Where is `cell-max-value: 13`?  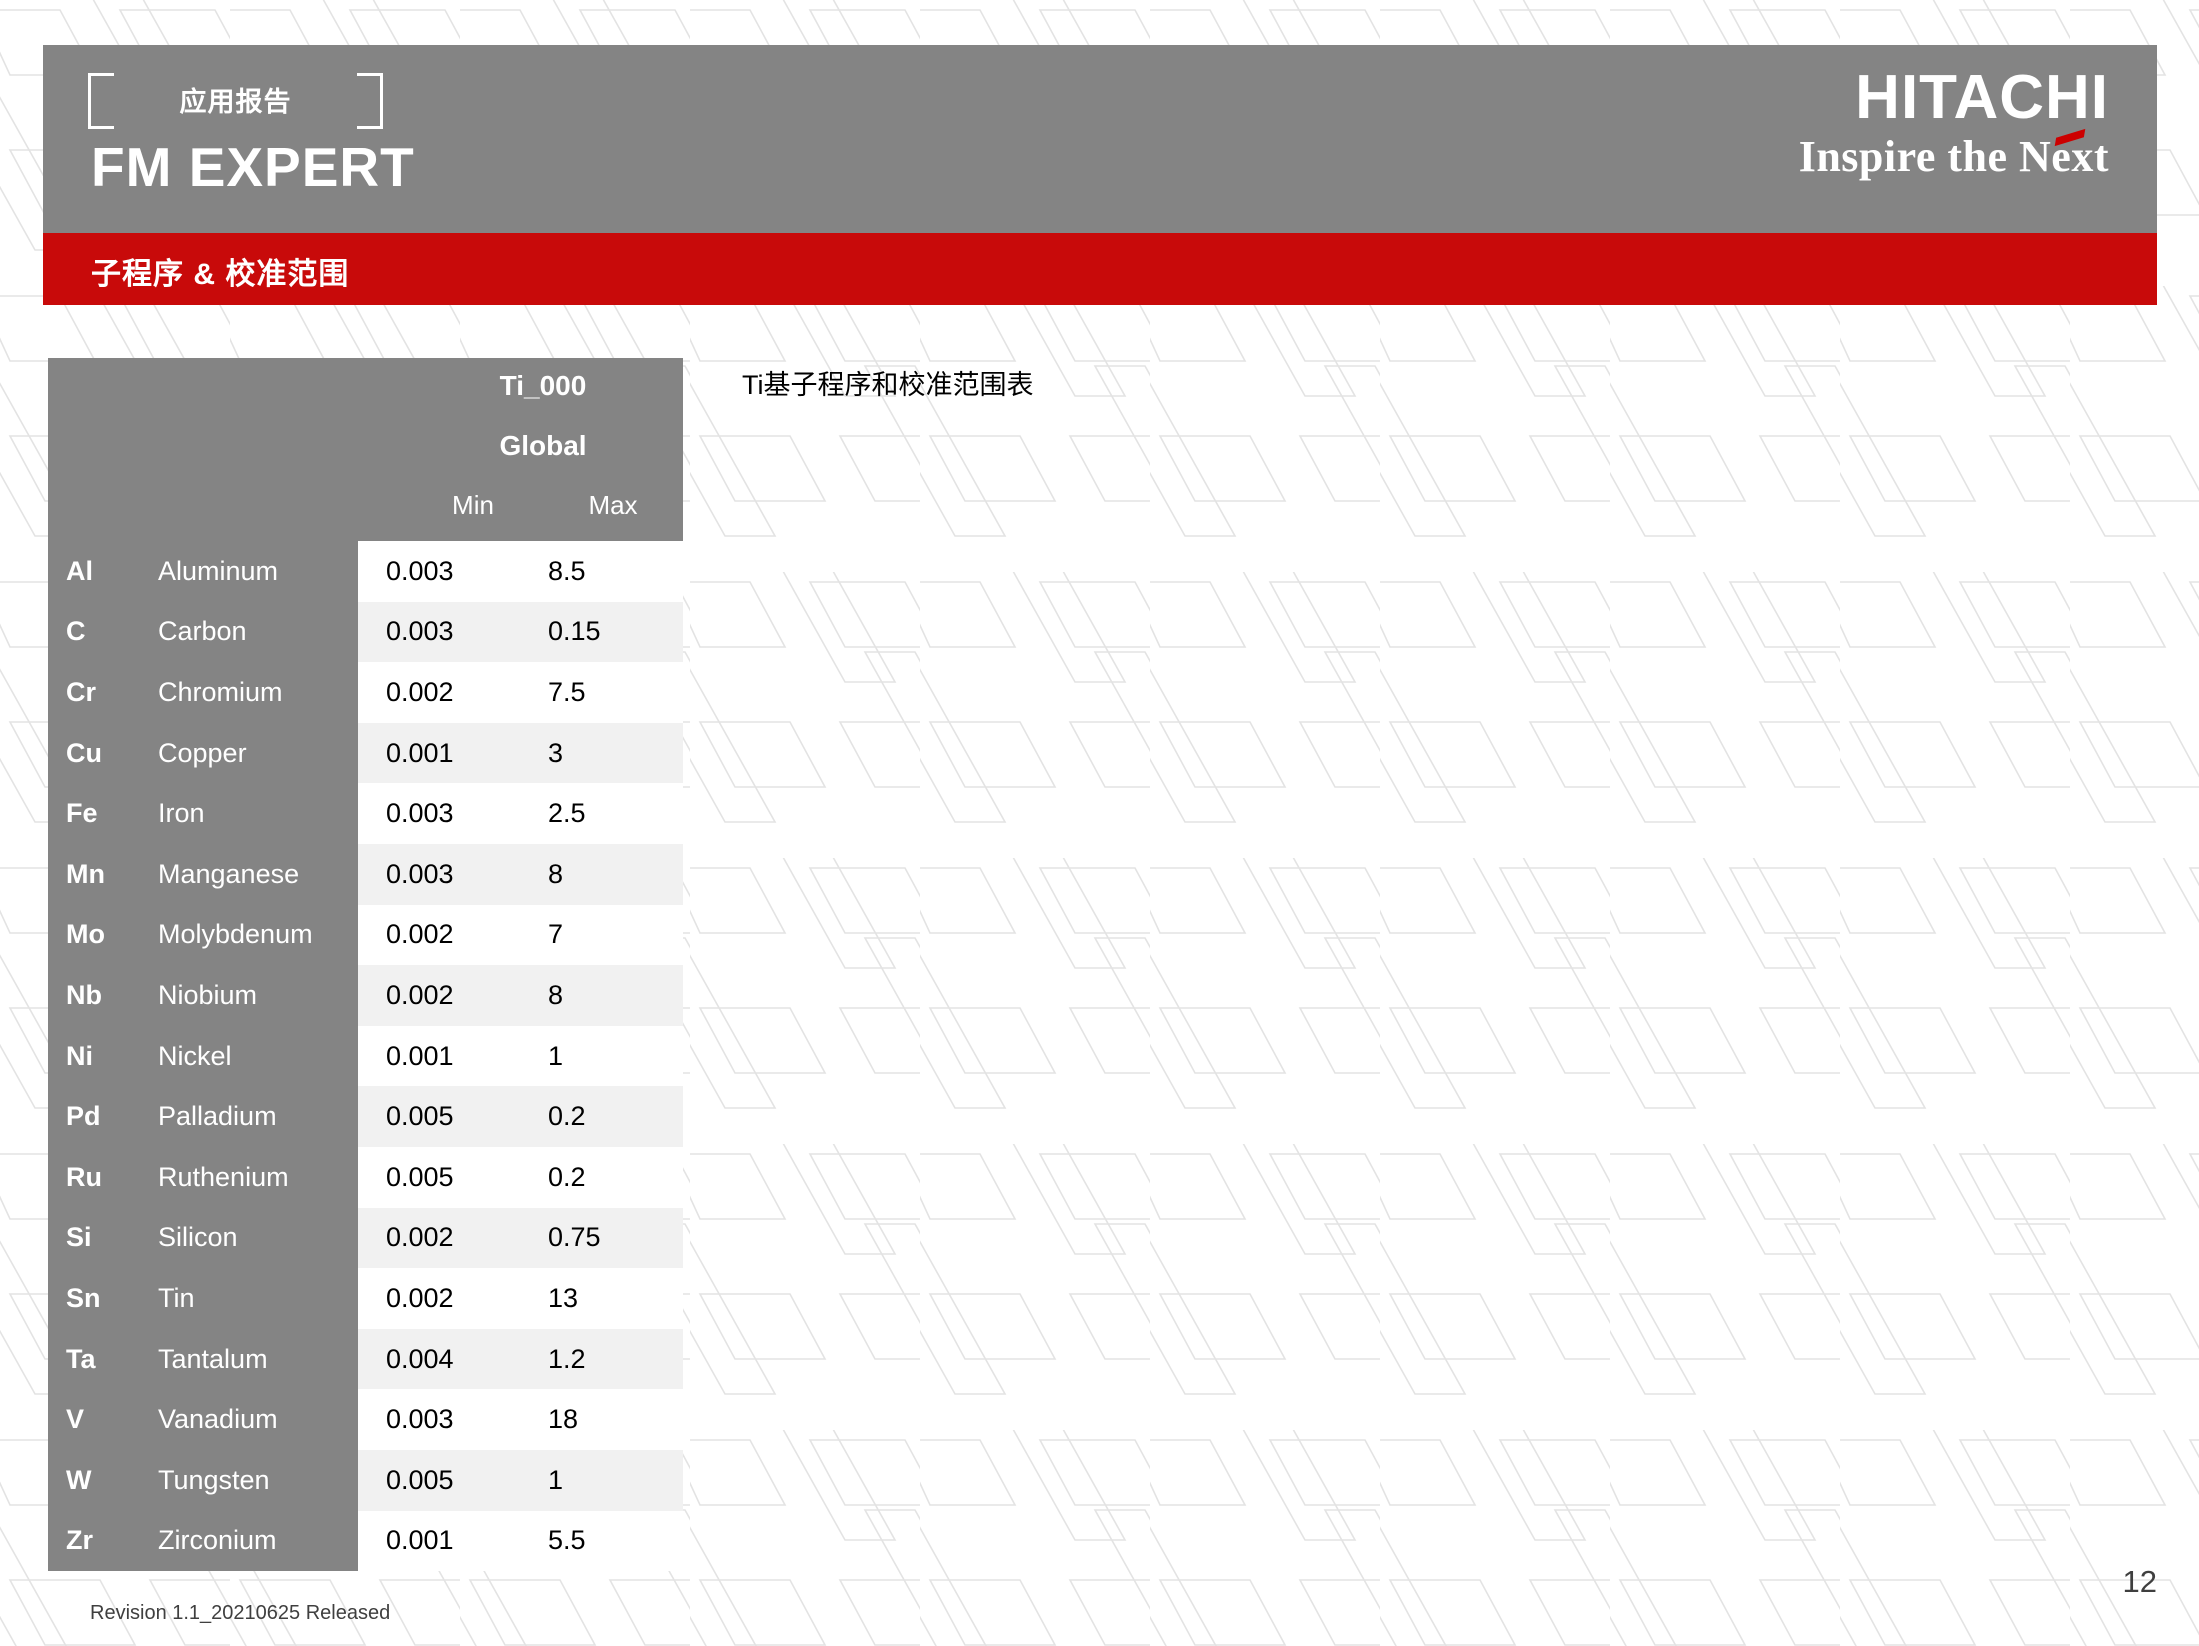
cell-max-value: 13 is located at coordinates (563, 1297).